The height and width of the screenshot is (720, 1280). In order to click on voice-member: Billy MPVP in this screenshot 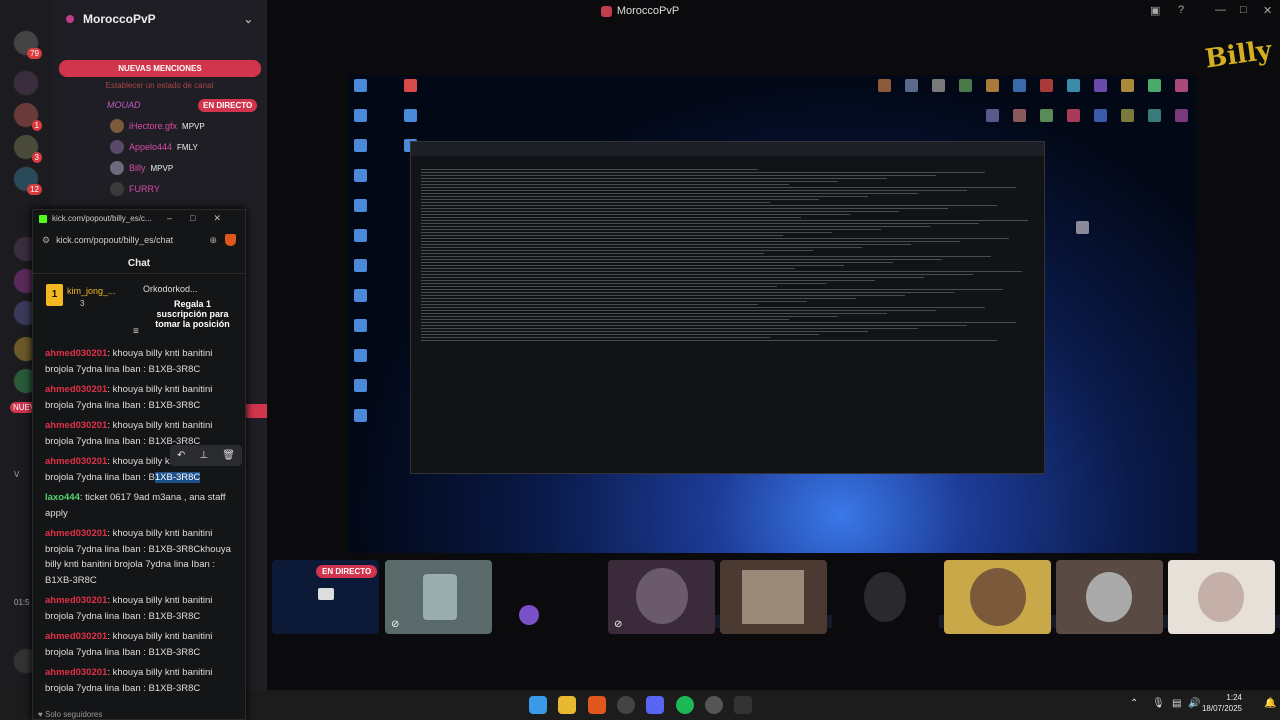, I will do `click(141, 168)`.